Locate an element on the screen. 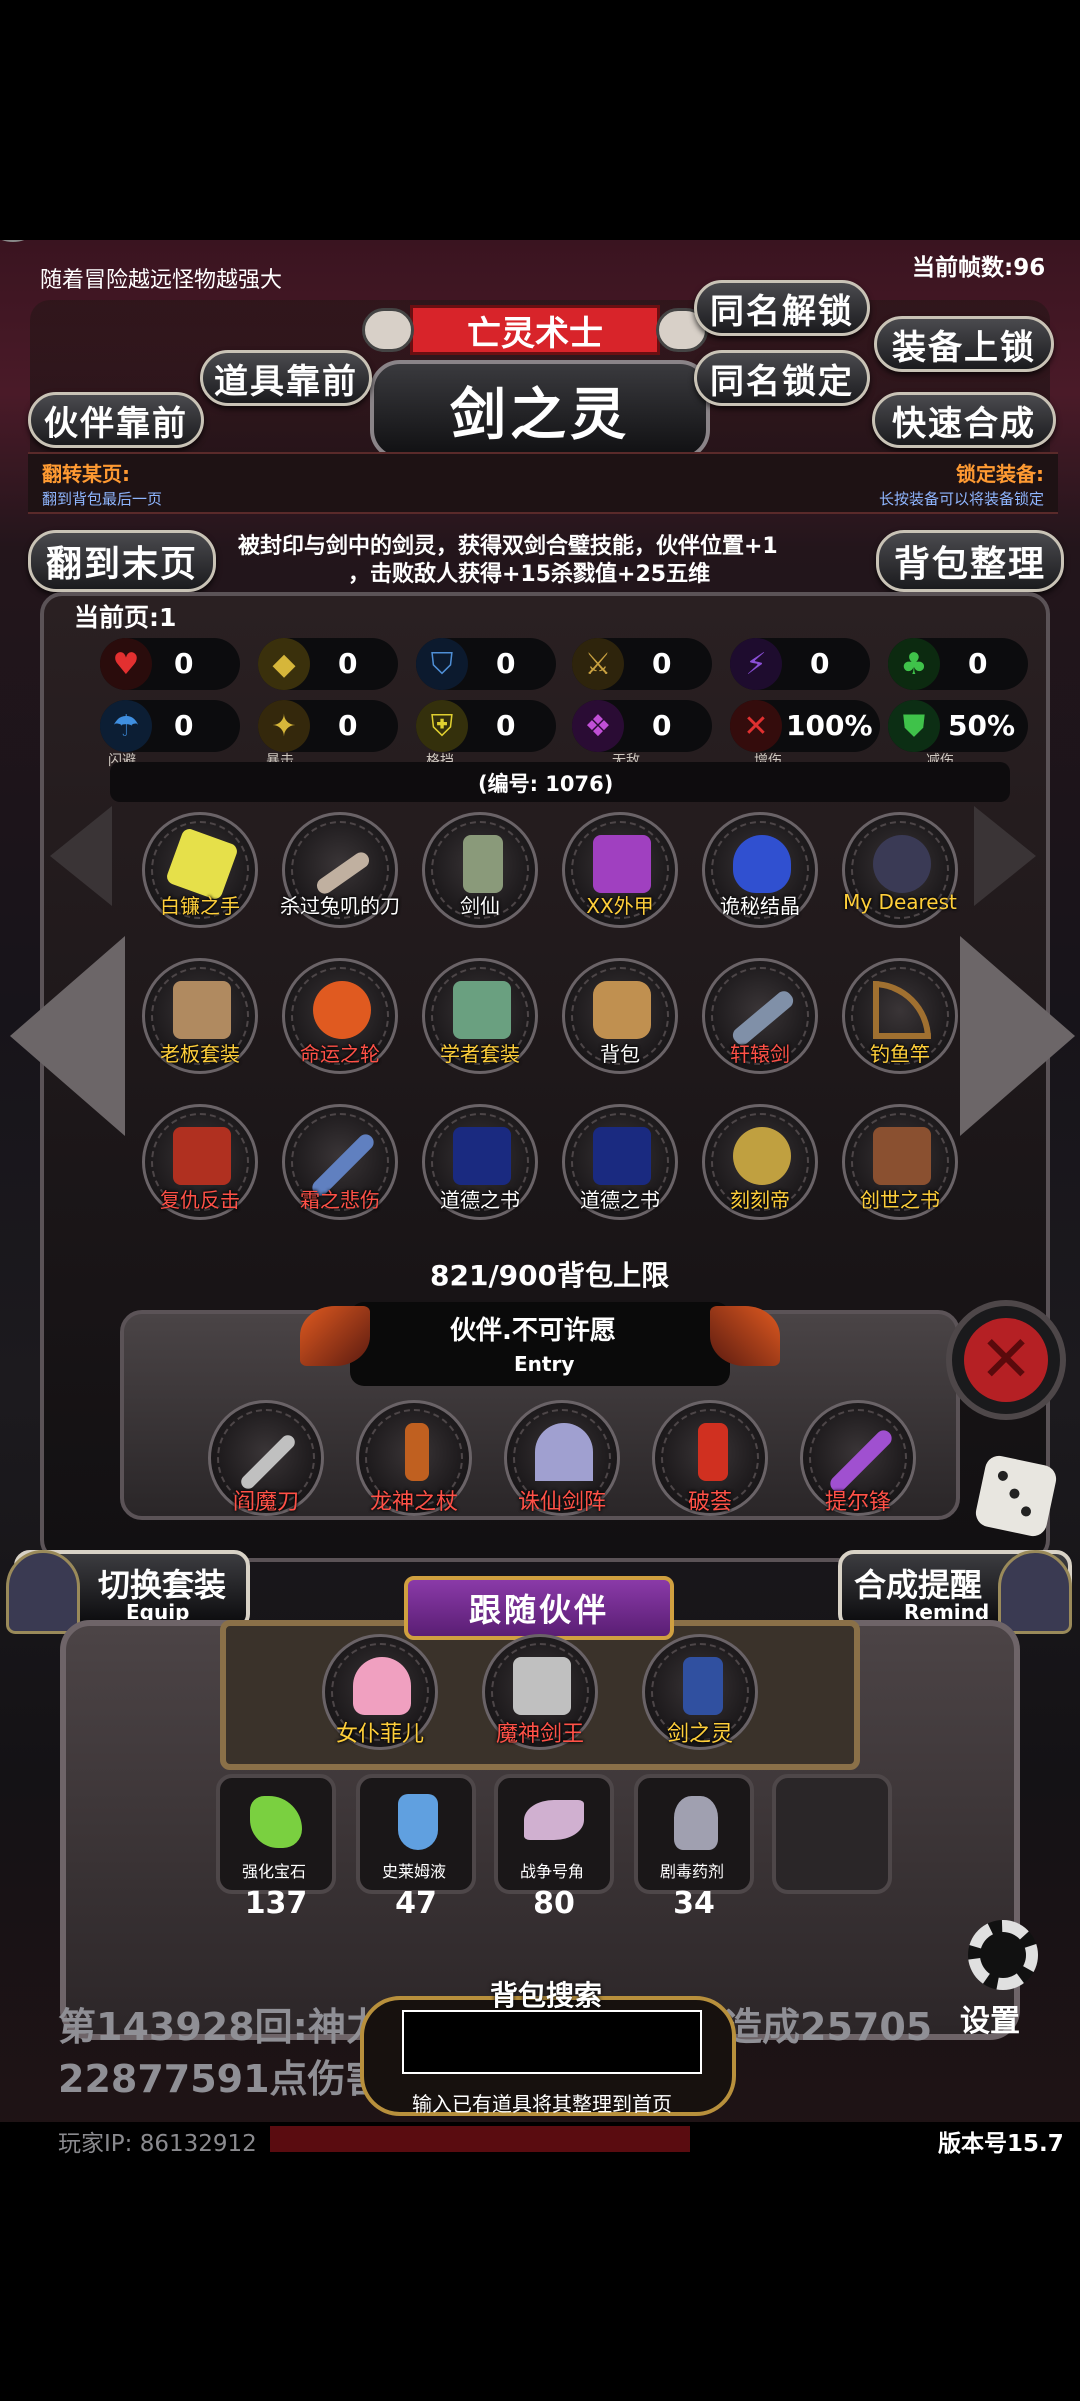 This screenshot has height=2401, width=1080. entry-wing-left-icon is located at coordinates (335, 1336).